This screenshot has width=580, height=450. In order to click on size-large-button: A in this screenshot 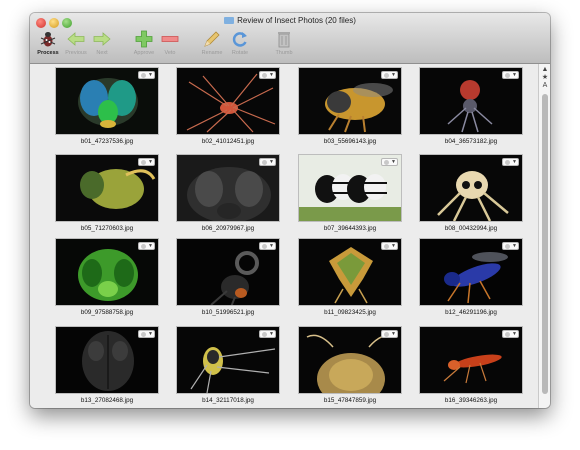, I will do `click(545, 86)`.